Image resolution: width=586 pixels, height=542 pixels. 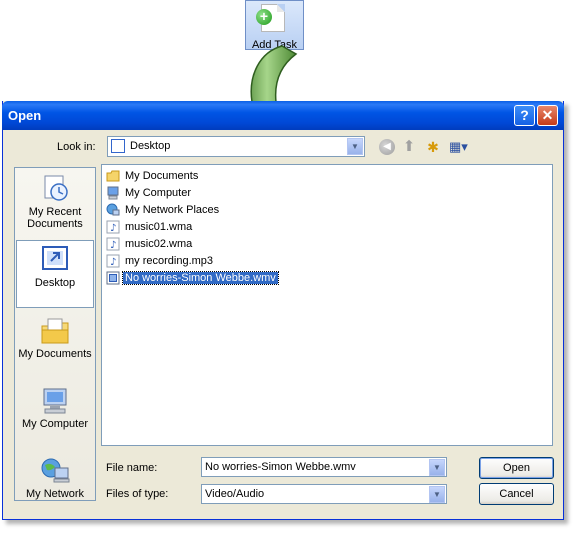 I want to click on view-menu-icon: ▦▾, so click(x=460, y=147).